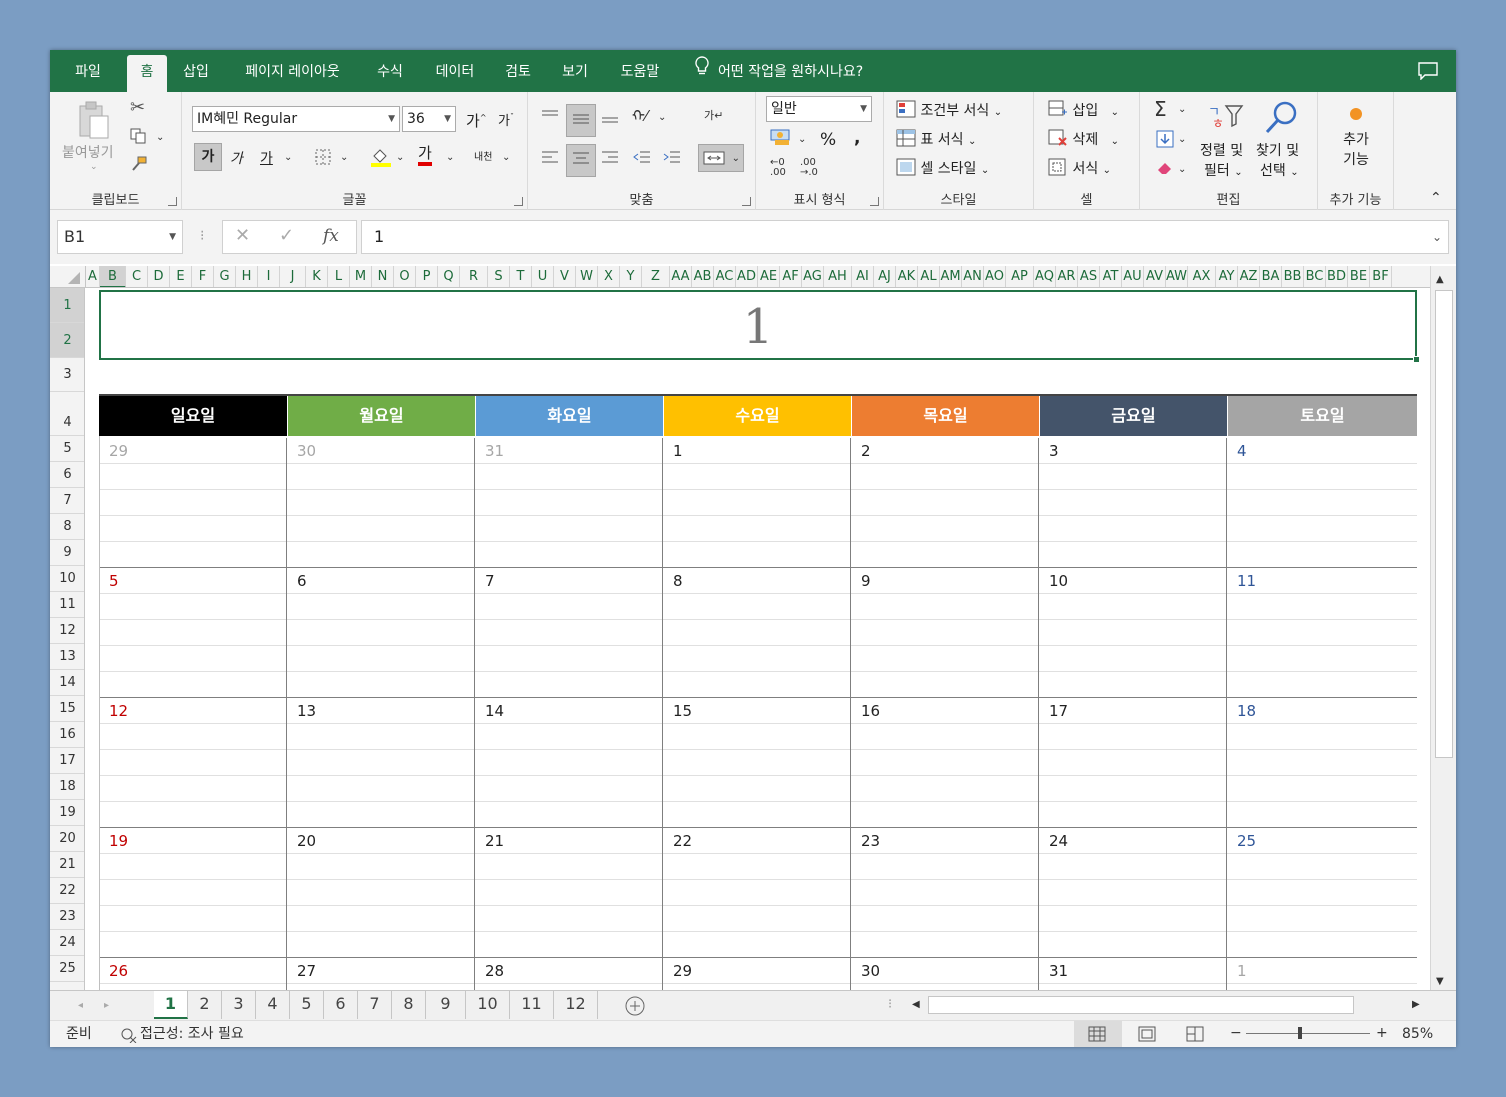 This screenshot has height=1097, width=1506. Describe the element at coordinates (68, 276) in the screenshot. I see `select-all-corner` at that location.